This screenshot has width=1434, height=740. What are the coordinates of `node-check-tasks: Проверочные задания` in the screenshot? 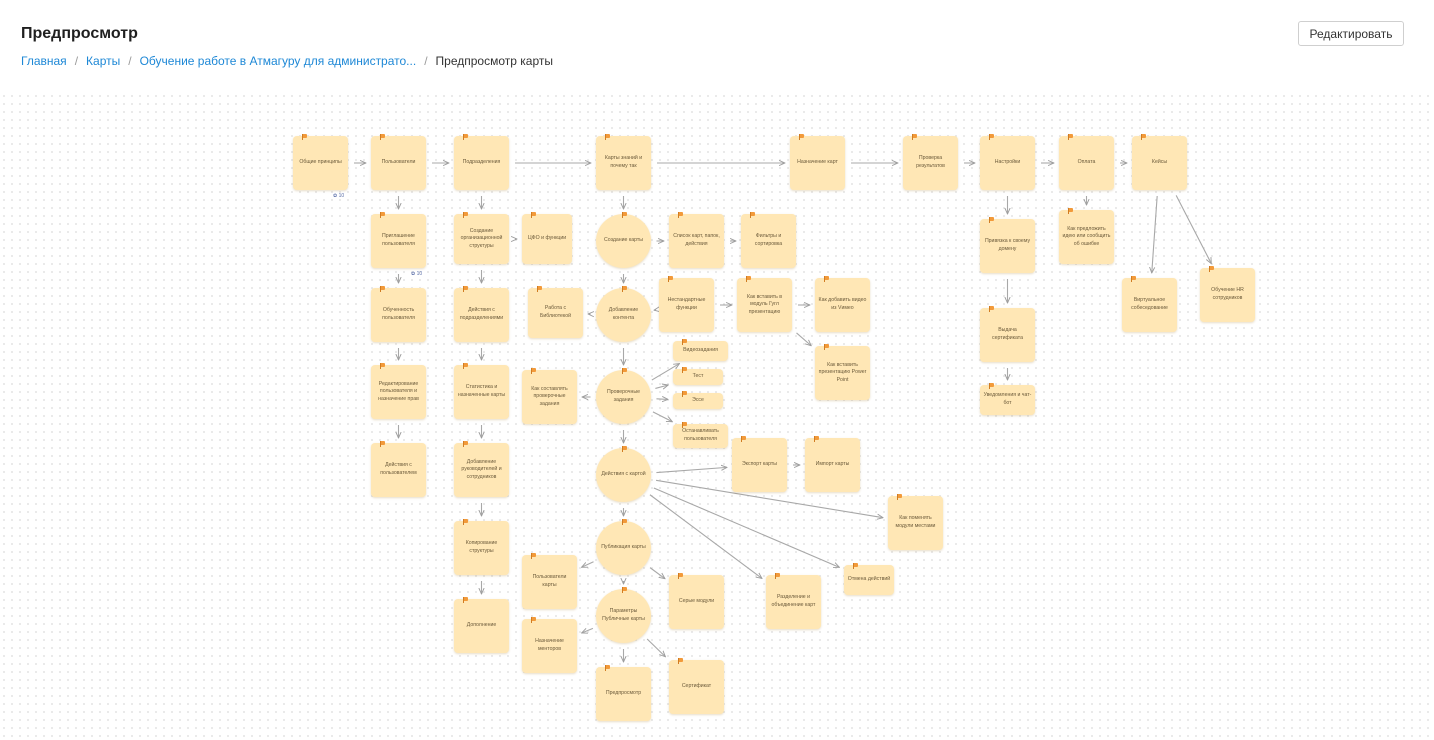 It's located at (623, 397).